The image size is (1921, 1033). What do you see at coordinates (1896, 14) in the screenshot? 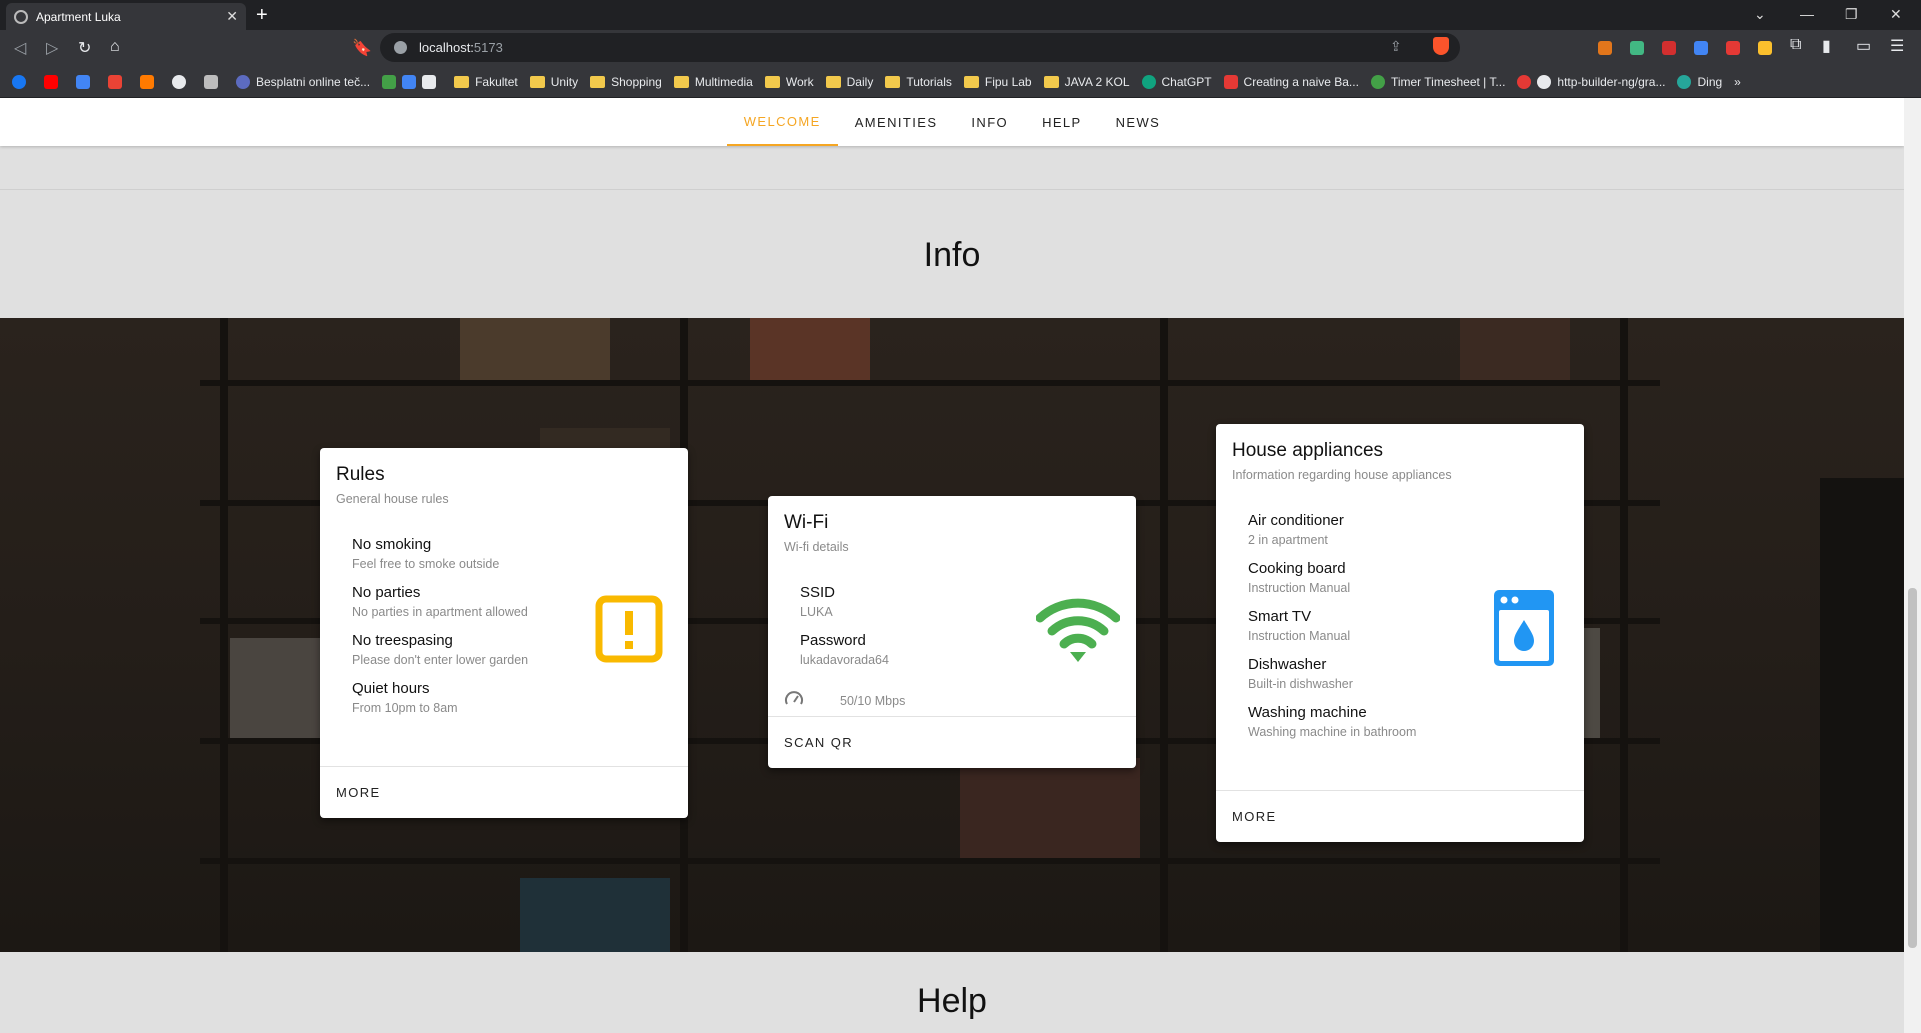
I see `close-window-icon: ✕` at bounding box center [1896, 14].